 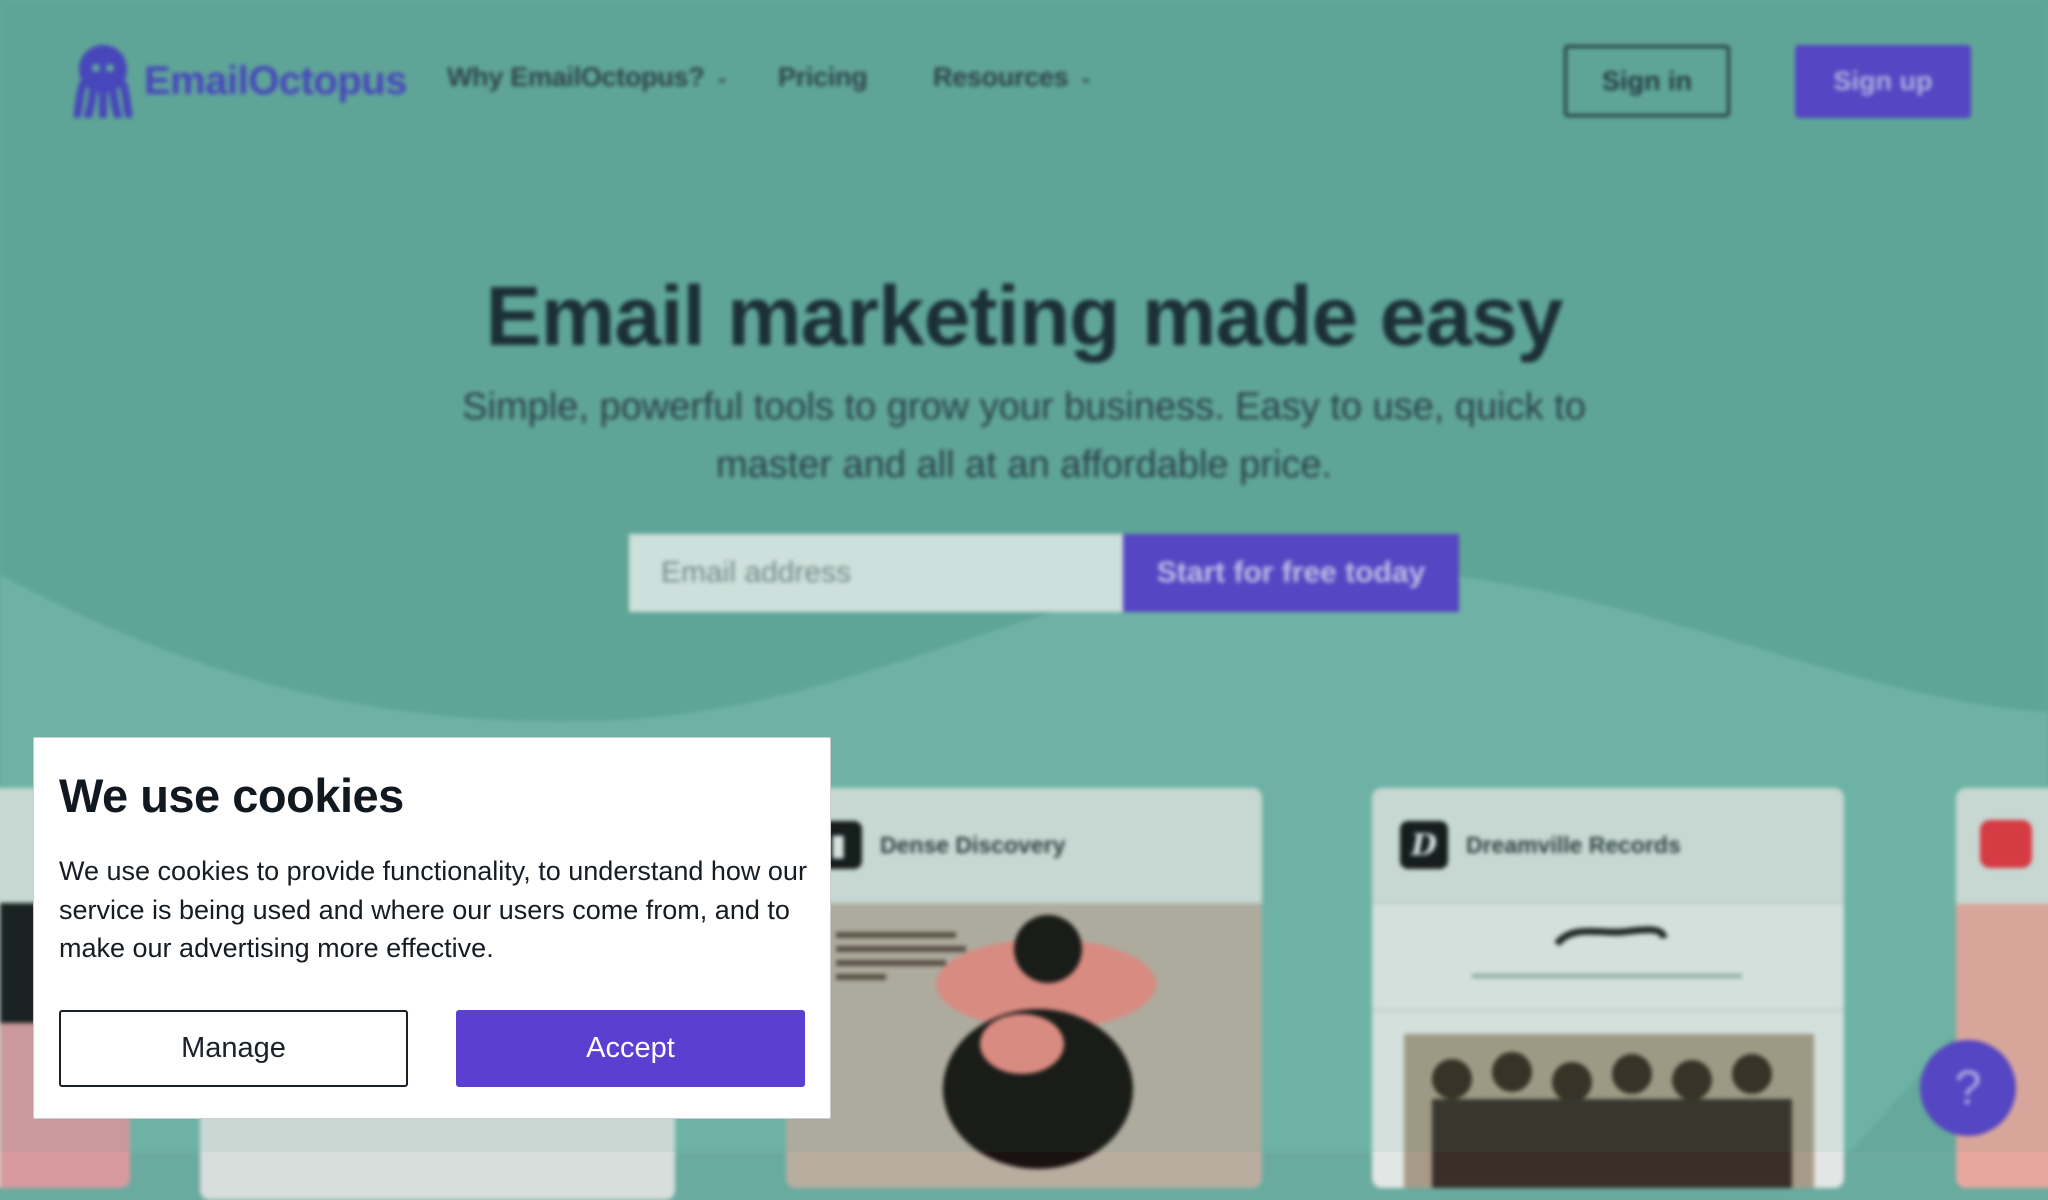 I want to click on manage-cookies-button: Manage, so click(x=233, y=1048).